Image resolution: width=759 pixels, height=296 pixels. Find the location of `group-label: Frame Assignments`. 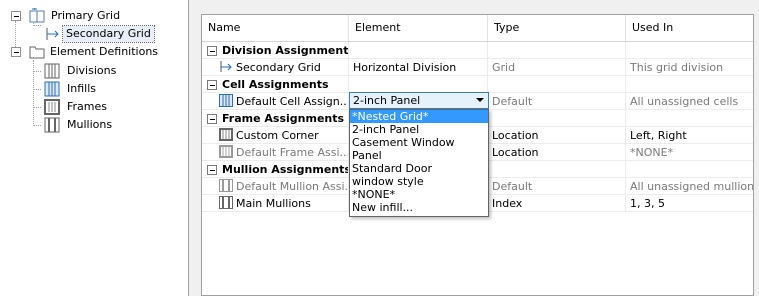

group-label: Frame Assignments is located at coordinates (275, 118).